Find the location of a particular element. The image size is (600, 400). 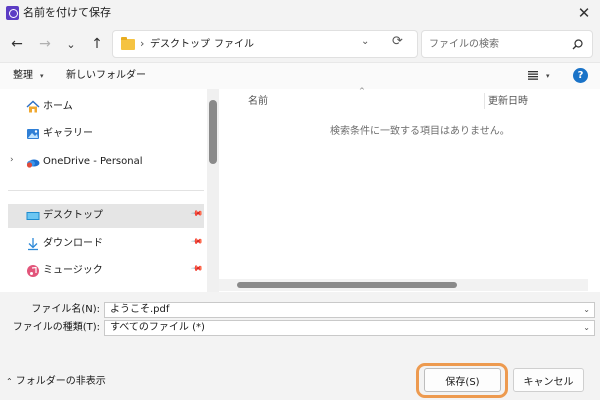

refresh-icon: ⟳ is located at coordinates (397, 41).